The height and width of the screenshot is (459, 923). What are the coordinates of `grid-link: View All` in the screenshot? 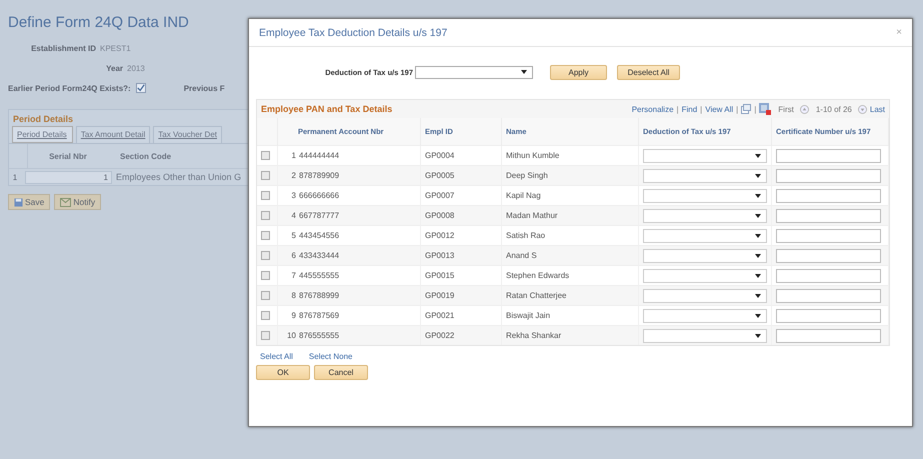 It's located at (719, 109).